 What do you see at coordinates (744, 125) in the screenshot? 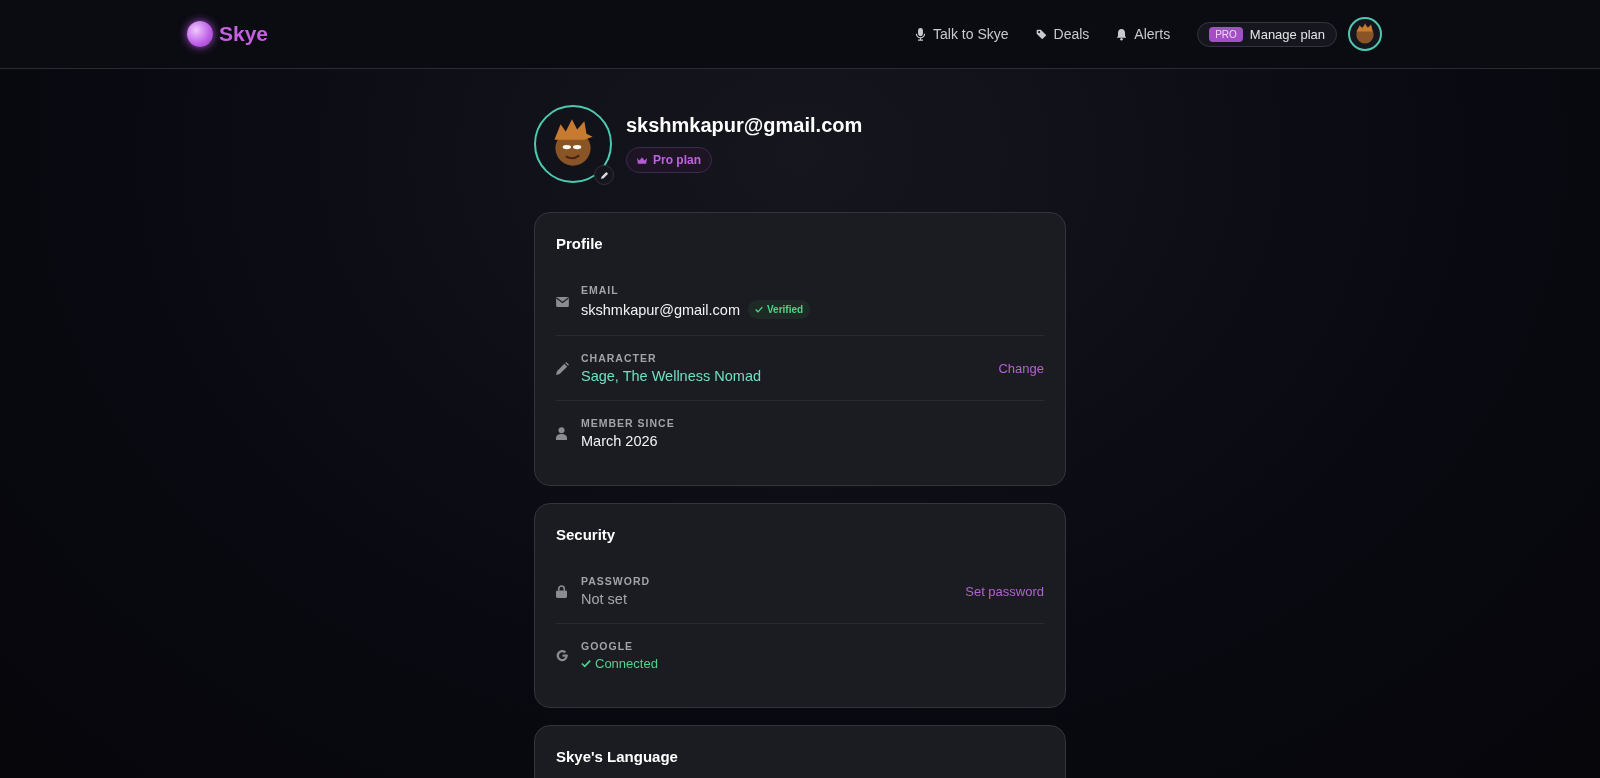
I see `profile-email: skshmkapur@gmail.com` at bounding box center [744, 125].